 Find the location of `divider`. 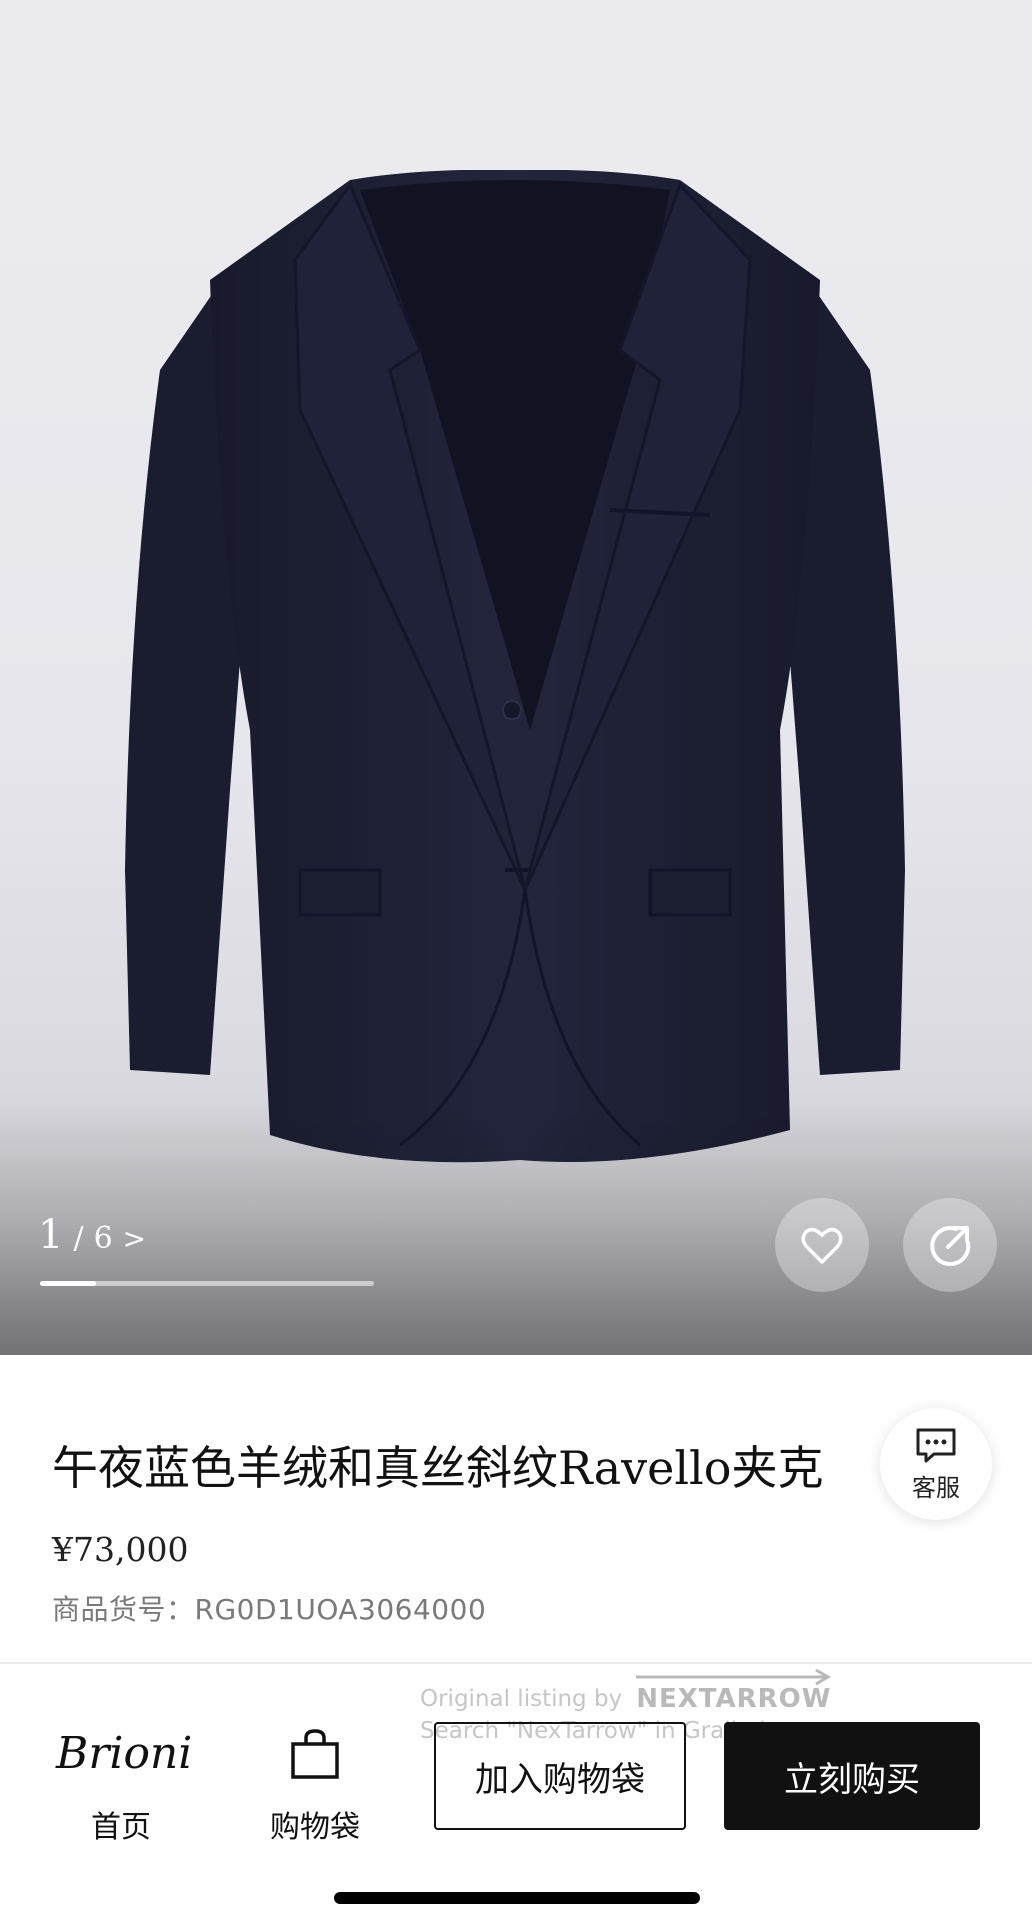

divider is located at coordinates (516, 1663).